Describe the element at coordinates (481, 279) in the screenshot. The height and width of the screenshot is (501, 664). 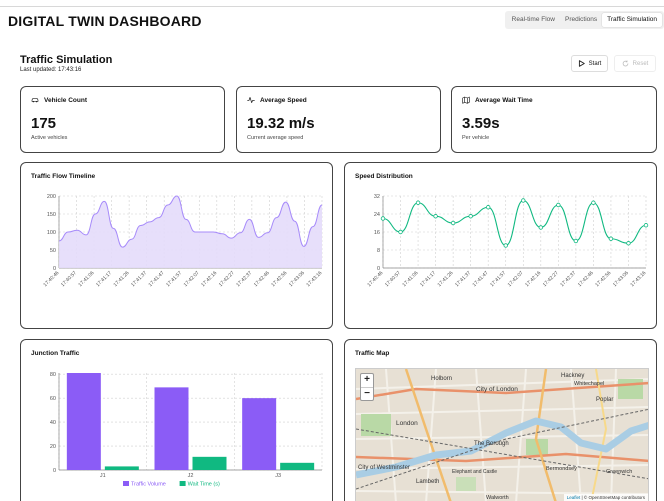
I see `speed-x-tick: 17:41:47` at that location.